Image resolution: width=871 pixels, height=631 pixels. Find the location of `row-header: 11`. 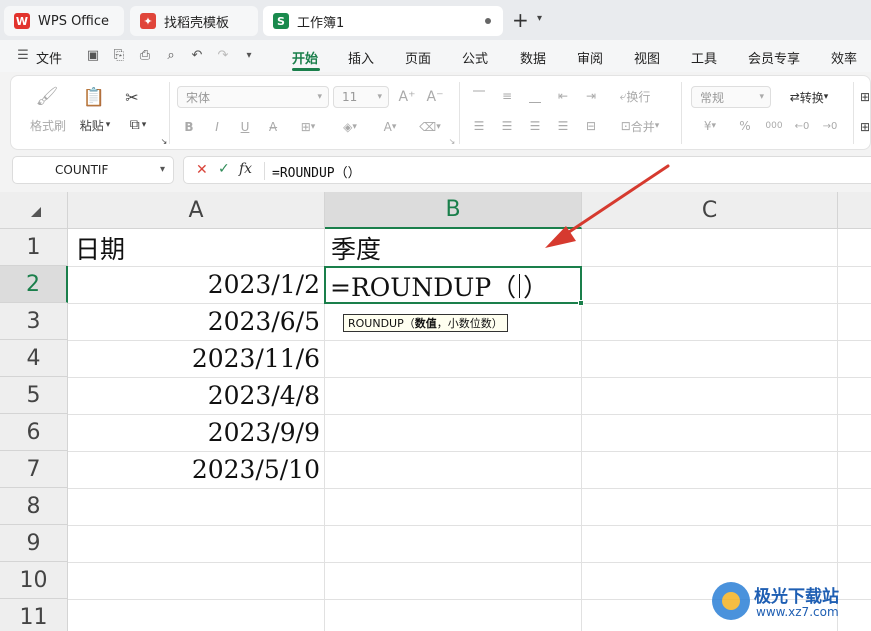

row-header: 11 is located at coordinates (34, 615).